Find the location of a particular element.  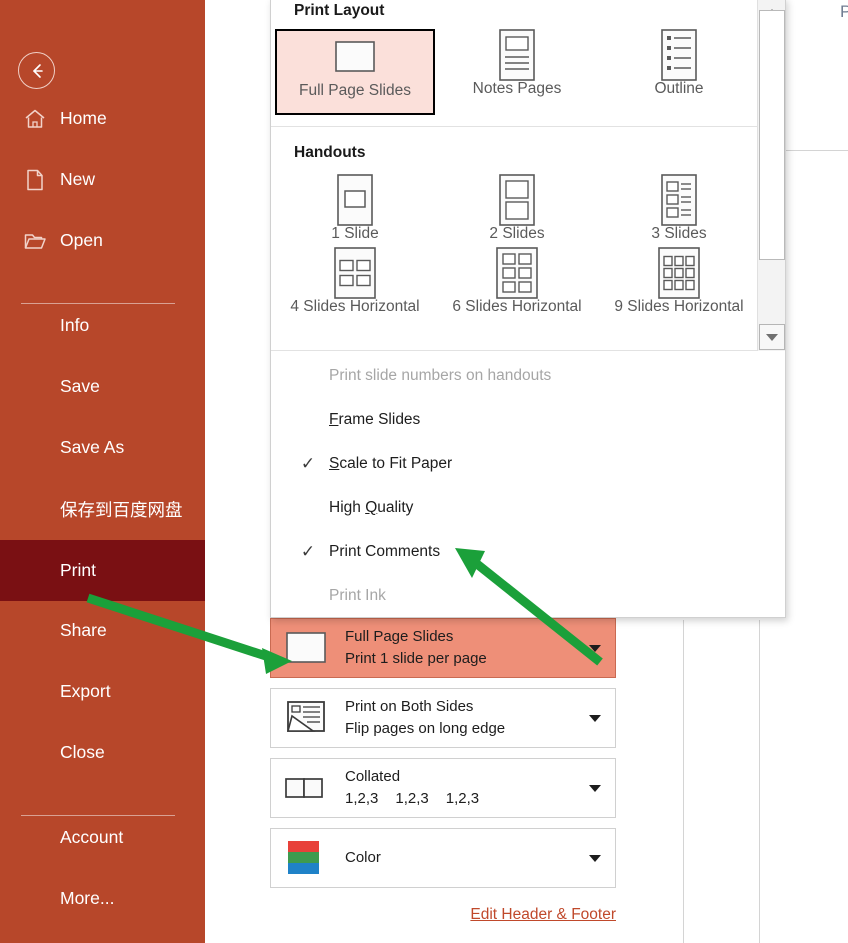

sidebar-item-save-as: Save As is located at coordinates (102, 447).